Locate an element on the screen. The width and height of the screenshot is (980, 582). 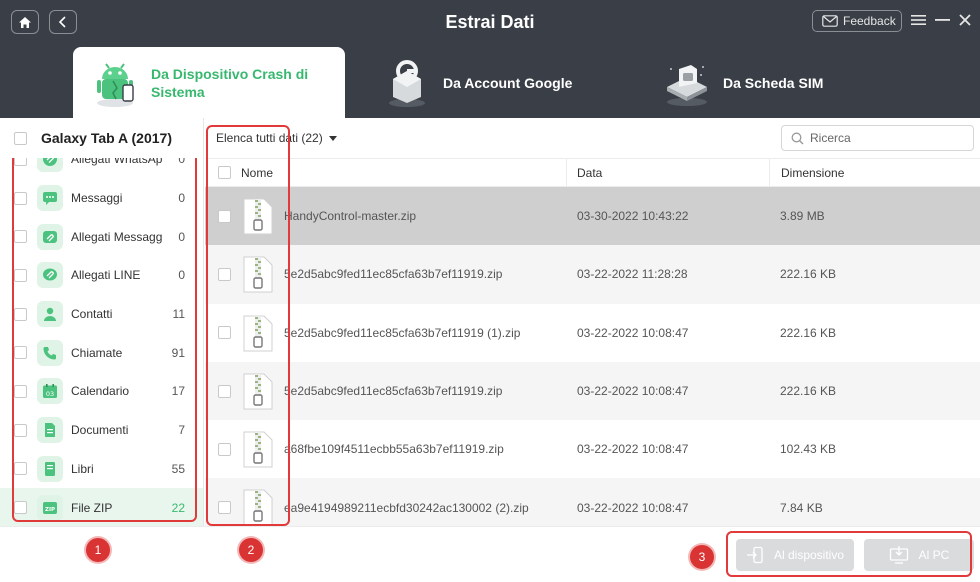
tab-sim-card-label: Da Scheda SIM is located at coordinates (773, 82).